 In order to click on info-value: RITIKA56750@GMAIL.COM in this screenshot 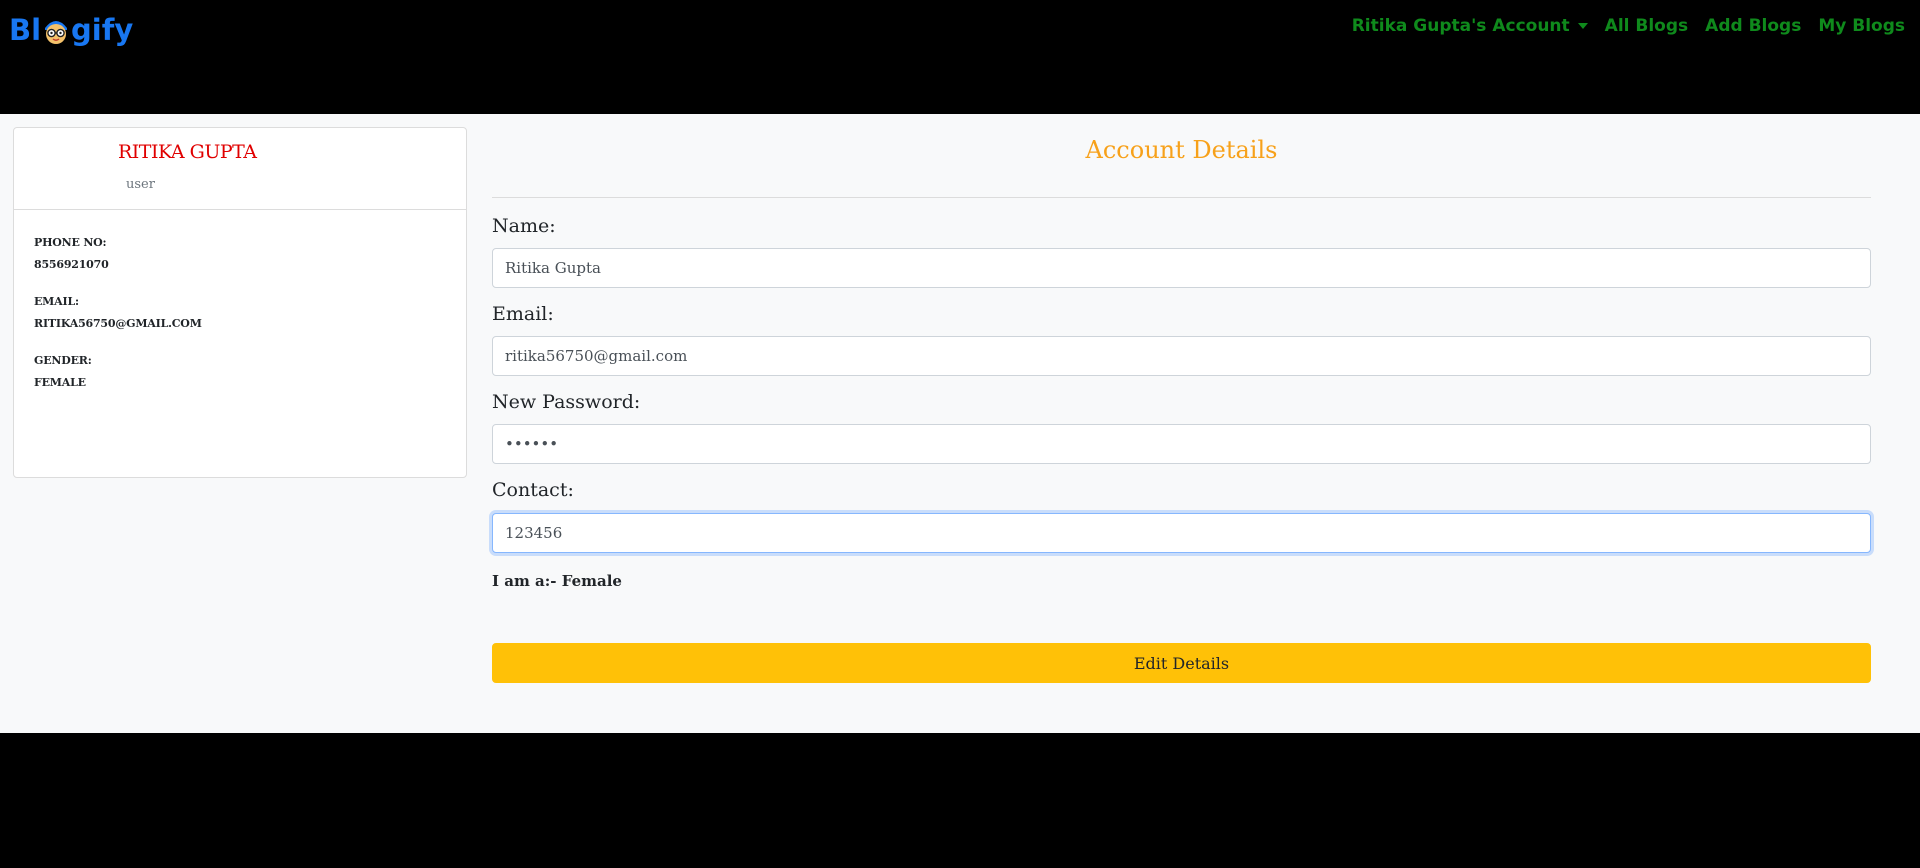, I will do `click(118, 323)`.